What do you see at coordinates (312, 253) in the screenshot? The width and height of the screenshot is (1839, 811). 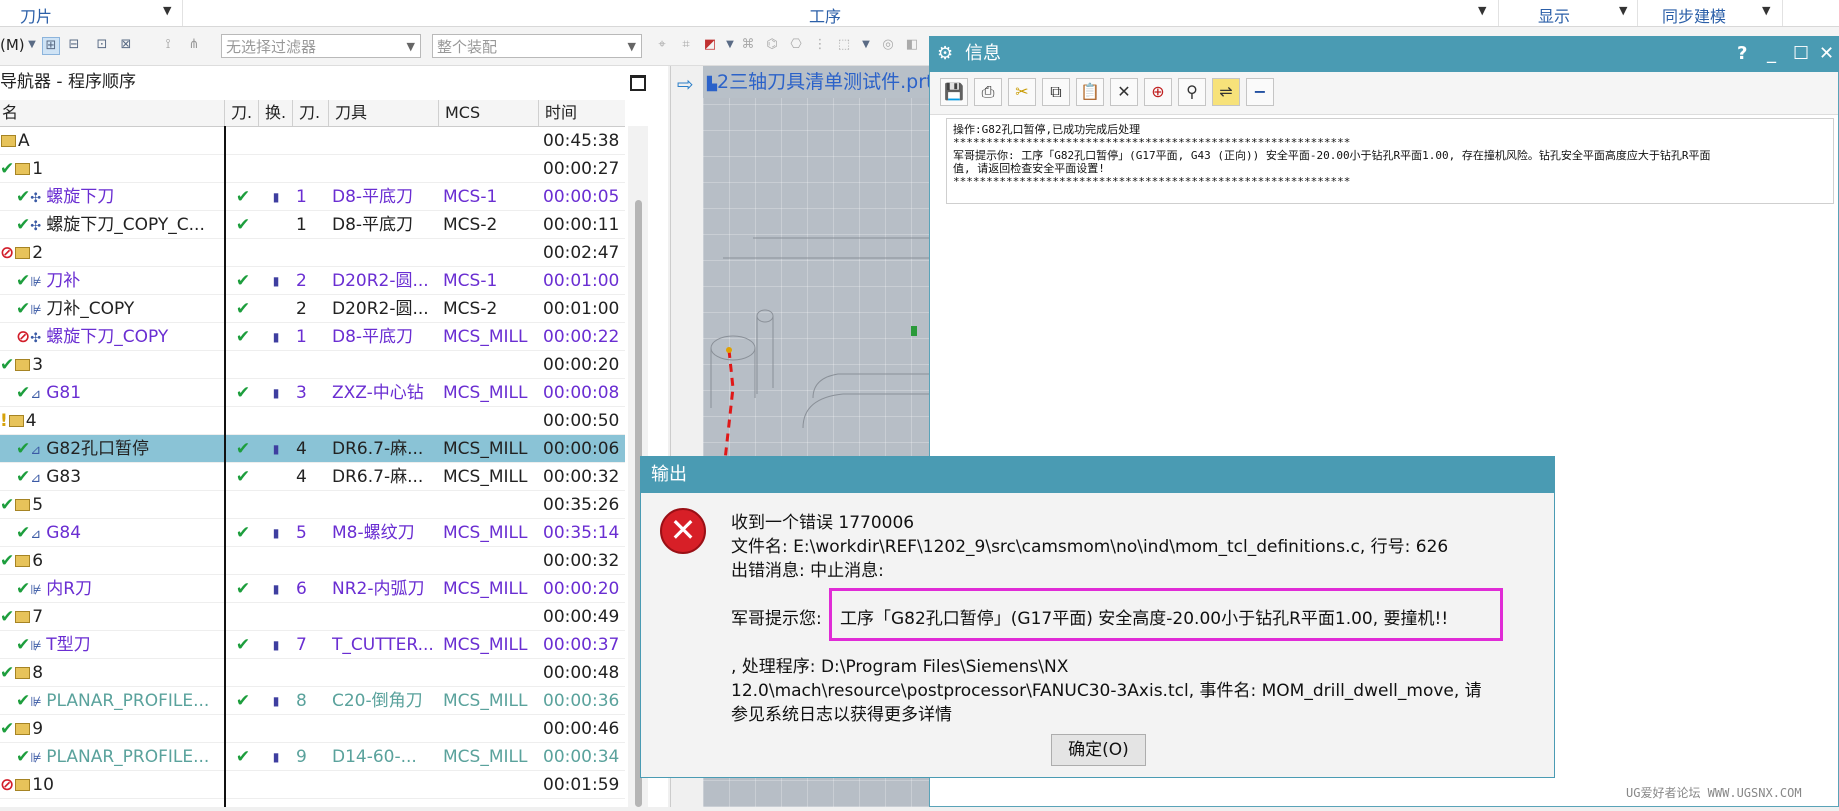 I see `table-row: ⊘ 2 00:02:47` at bounding box center [312, 253].